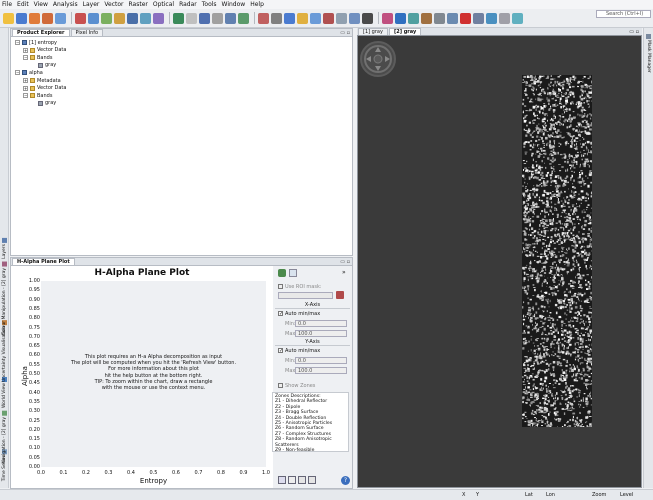  Describe the element at coordinates (321, 360) in the screenshot. I see `y-min-field: 0.0` at that location.